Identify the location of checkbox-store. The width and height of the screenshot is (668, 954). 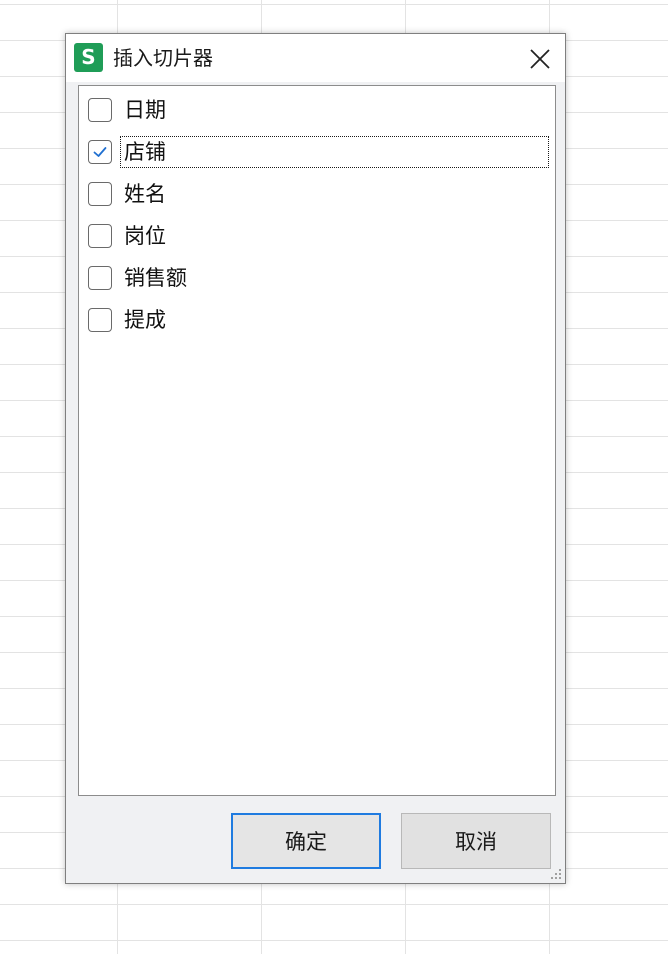
(100, 152).